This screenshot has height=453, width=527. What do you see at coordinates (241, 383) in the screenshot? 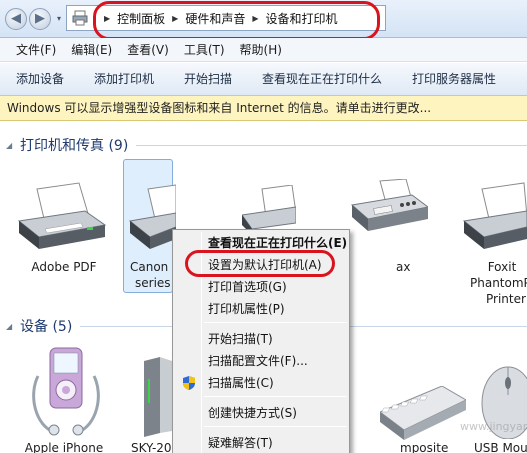
I see `menu-scan-properties-label: 扫描属性(C)` at bounding box center [241, 383].